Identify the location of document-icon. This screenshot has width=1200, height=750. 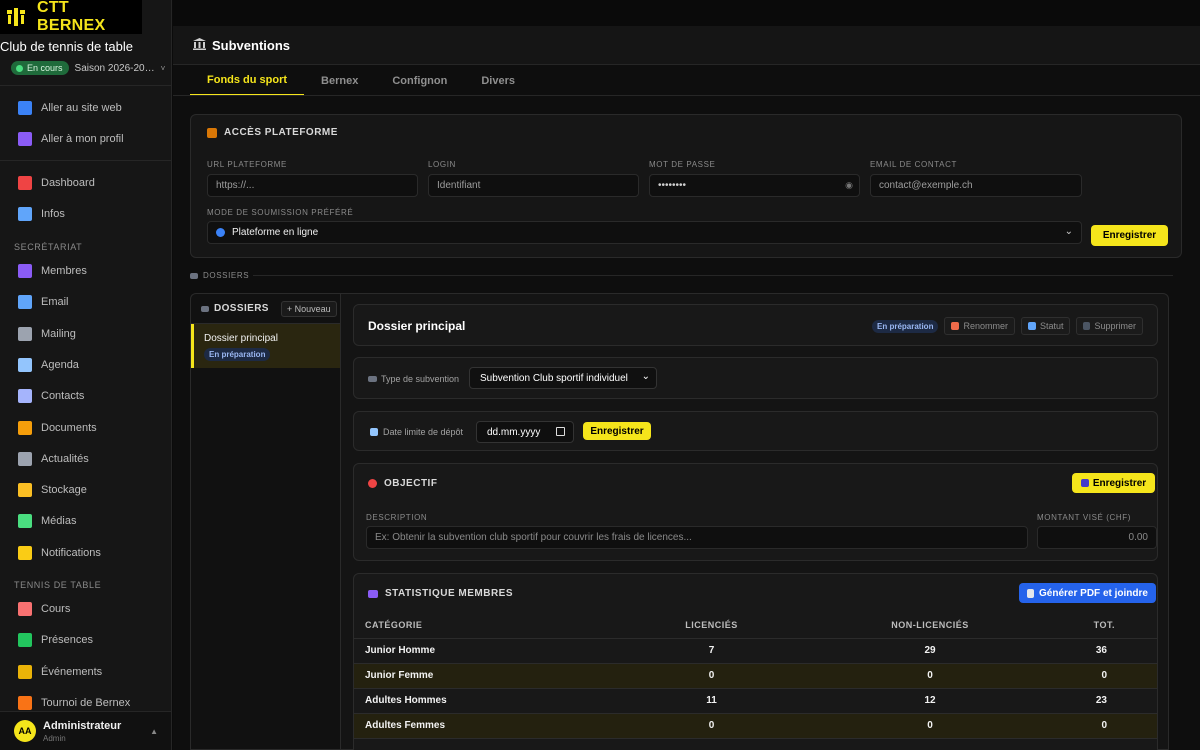
(1031, 593).